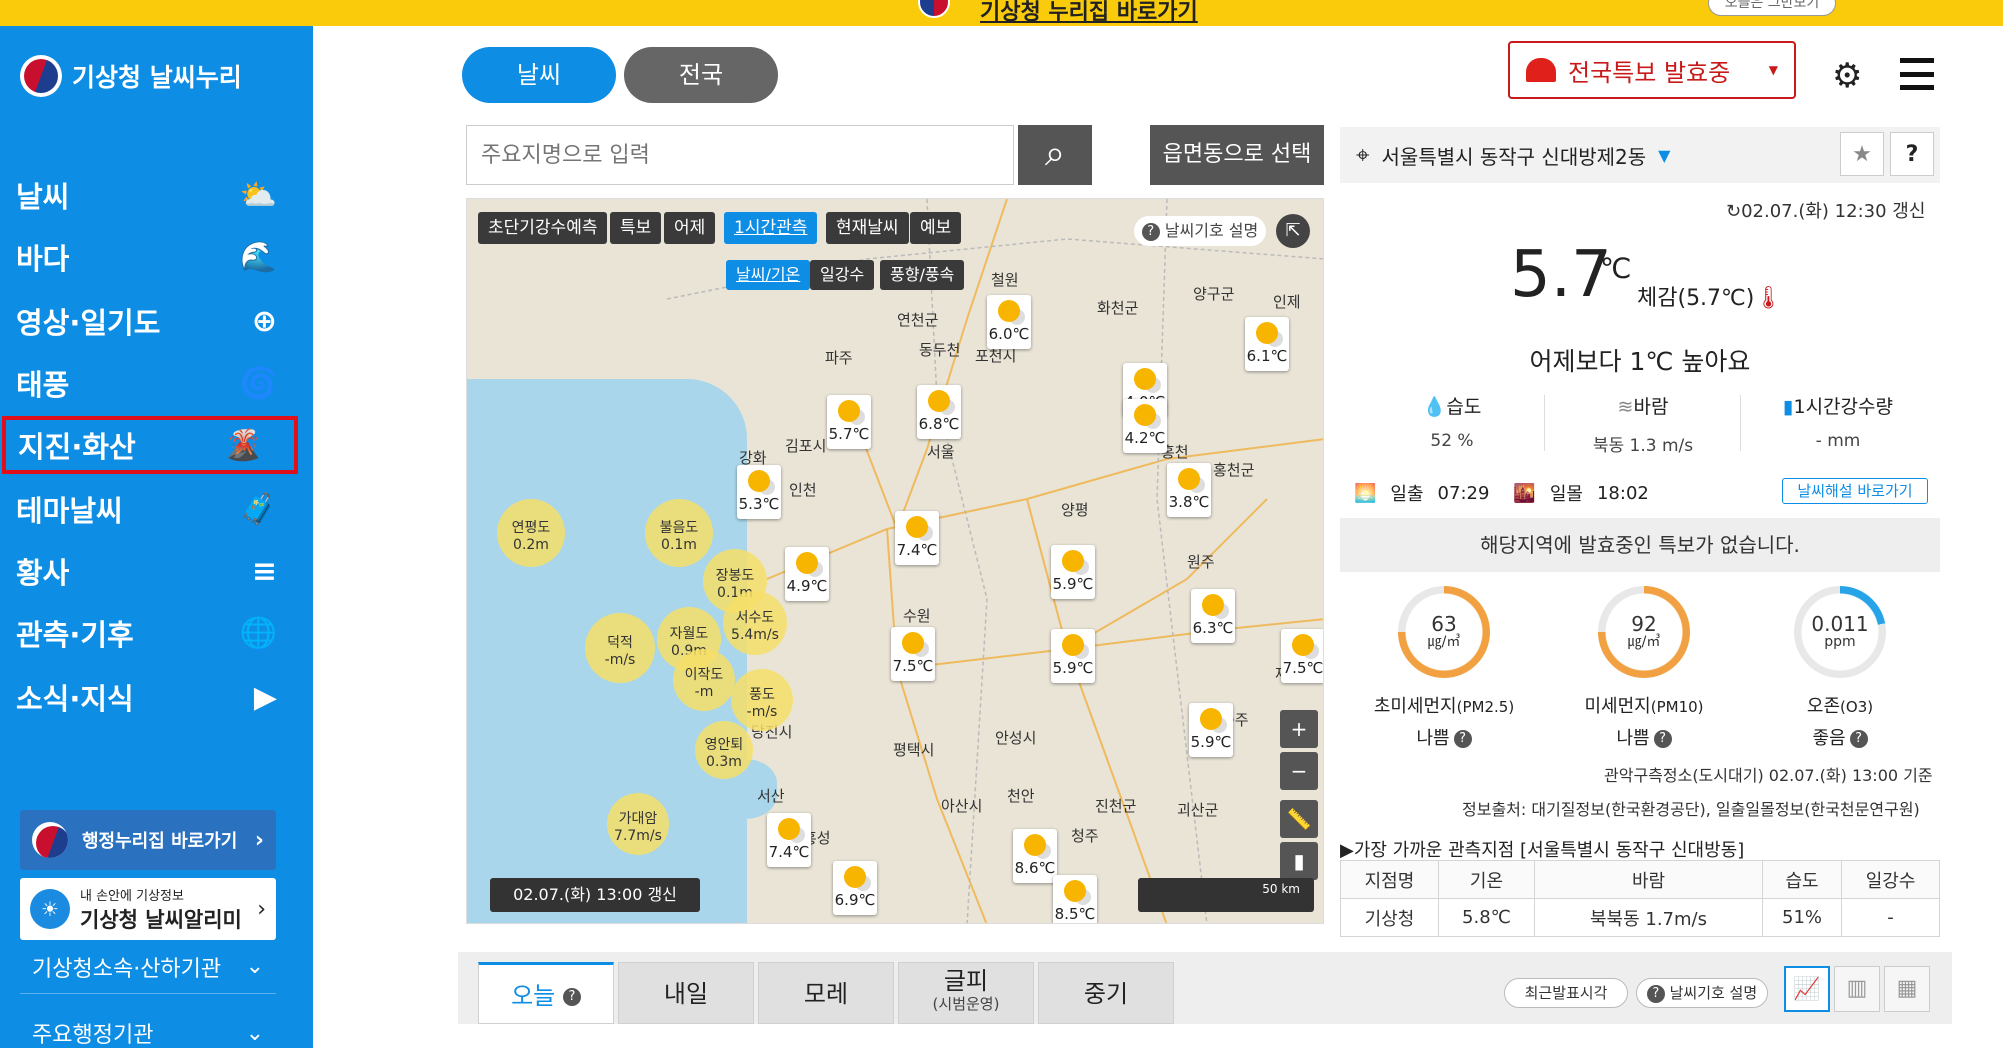 This screenshot has width=2003, height=1060. I want to click on ruler-icon: 📏, so click(1299, 819).